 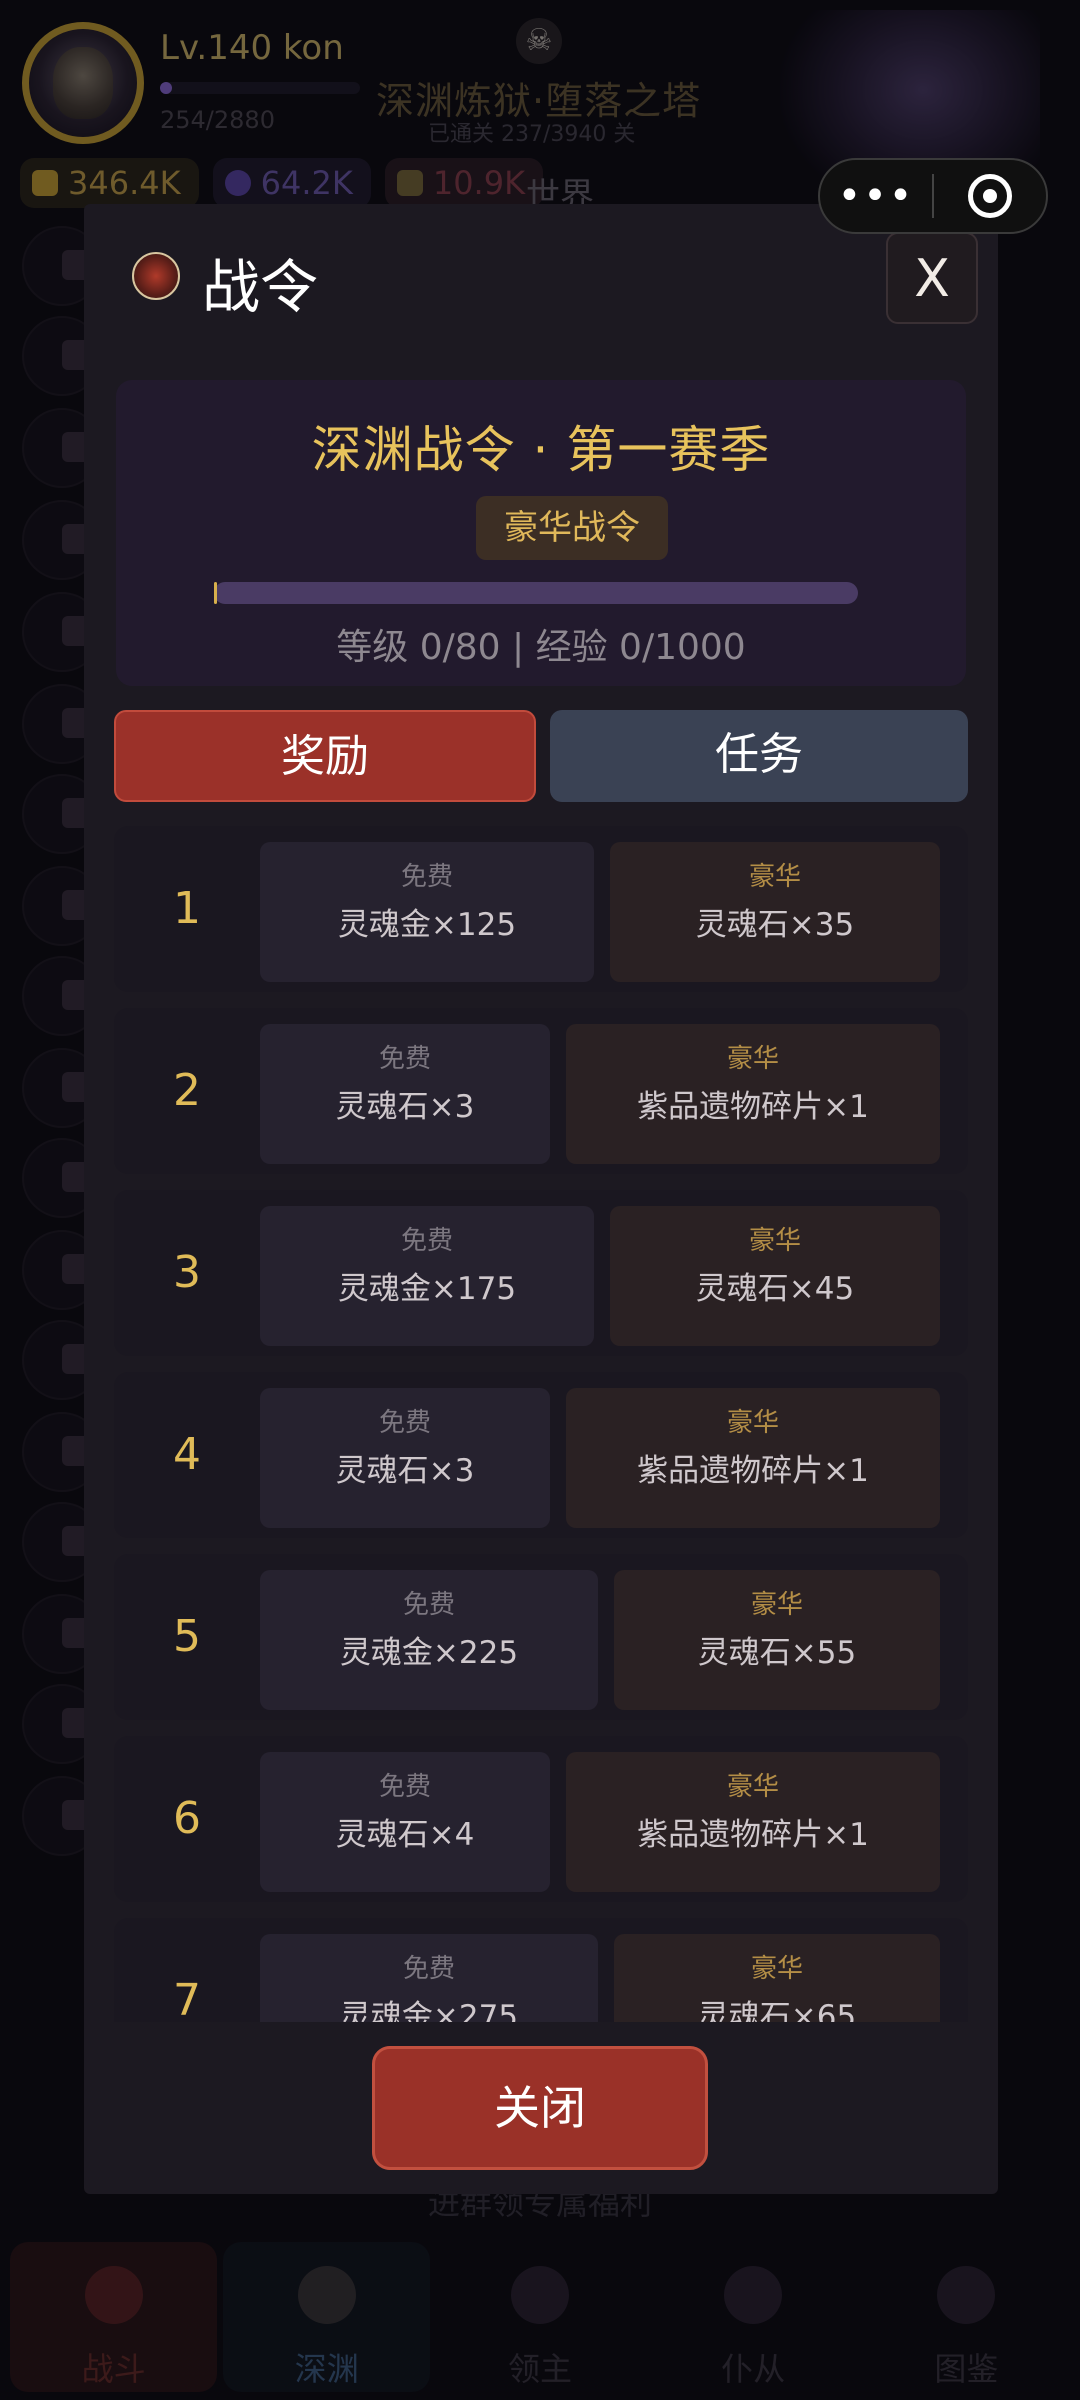 I want to click on reward-level: 1, so click(x=187, y=908).